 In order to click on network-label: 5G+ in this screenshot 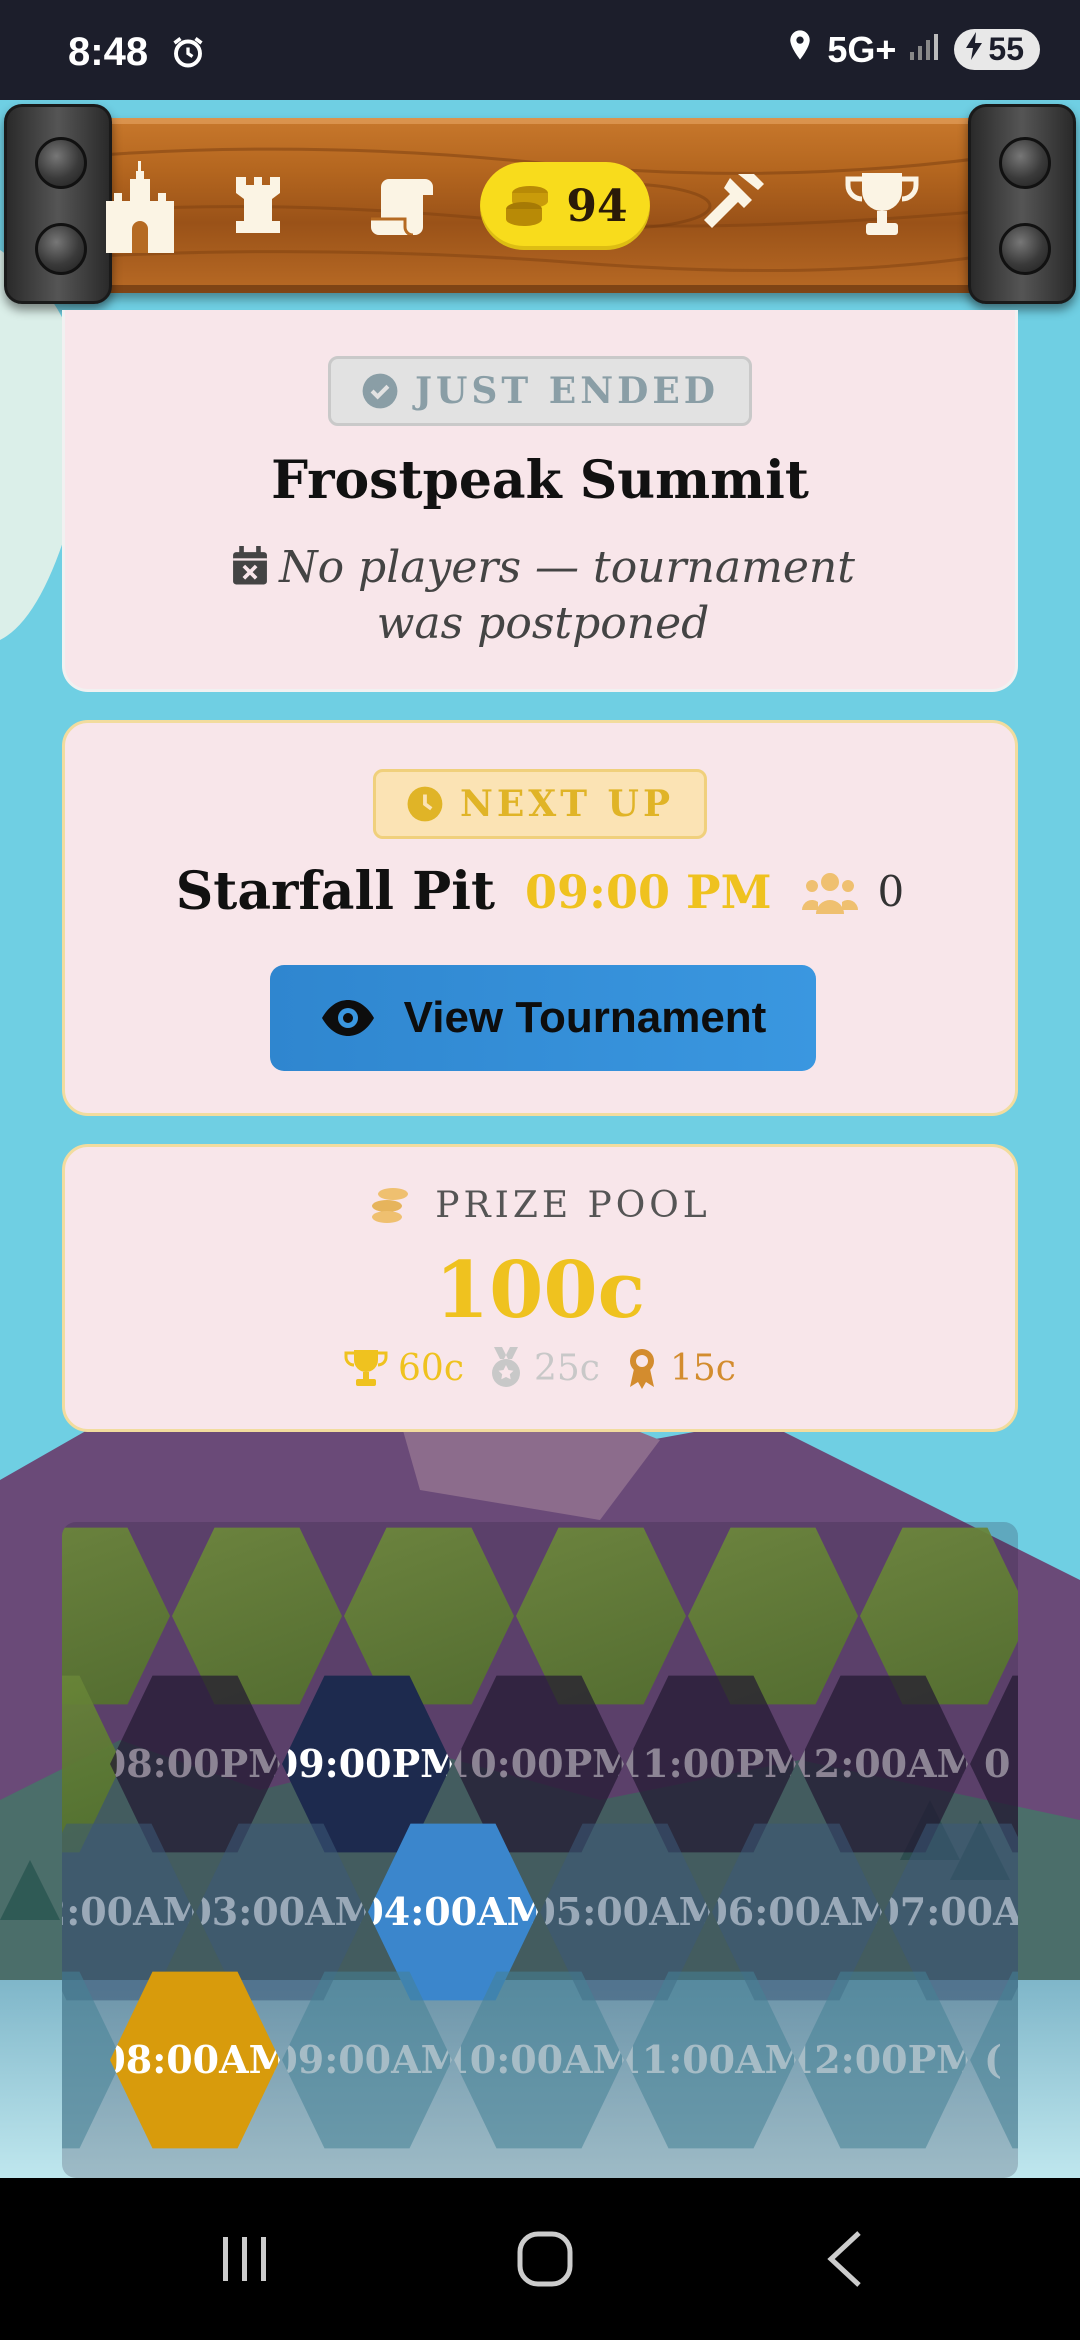, I will do `click(862, 49)`.